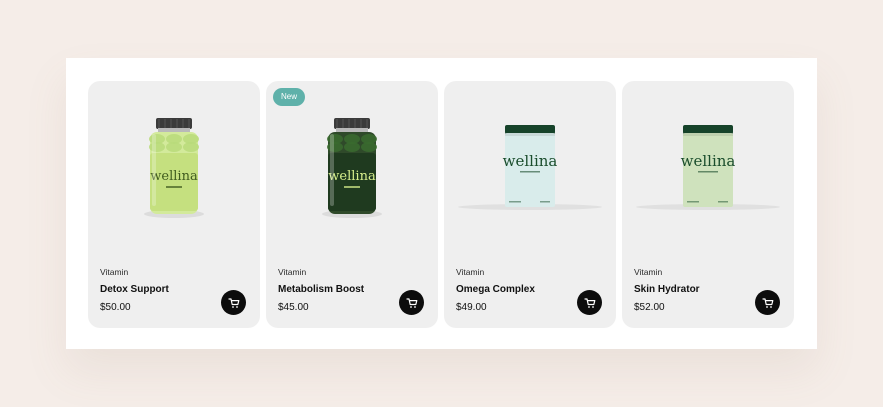  I want to click on product-card: wellina Vitamin Skin Hydrator $52.00, so click(708, 204).